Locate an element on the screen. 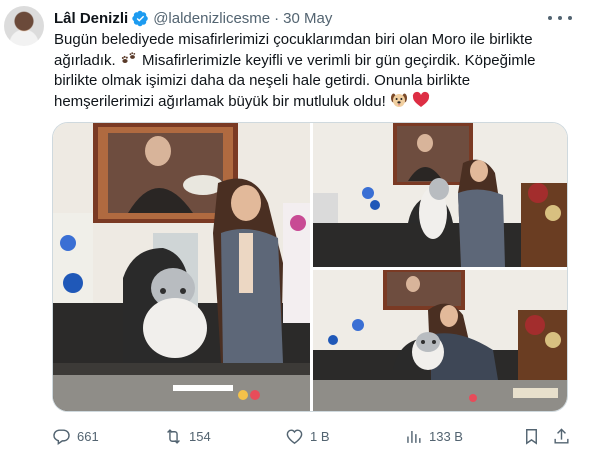  reply-count: 661 is located at coordinates (88, 436).